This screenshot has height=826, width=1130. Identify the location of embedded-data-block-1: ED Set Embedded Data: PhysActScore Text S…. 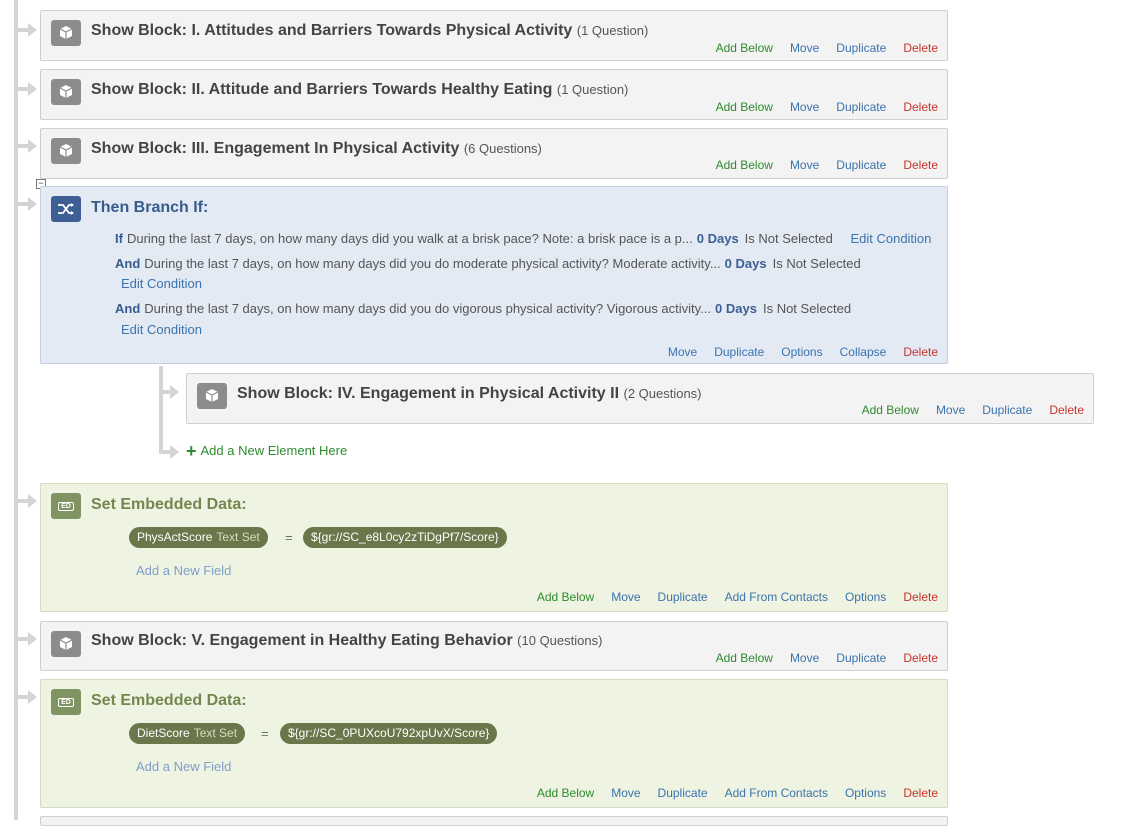
(494, 547).